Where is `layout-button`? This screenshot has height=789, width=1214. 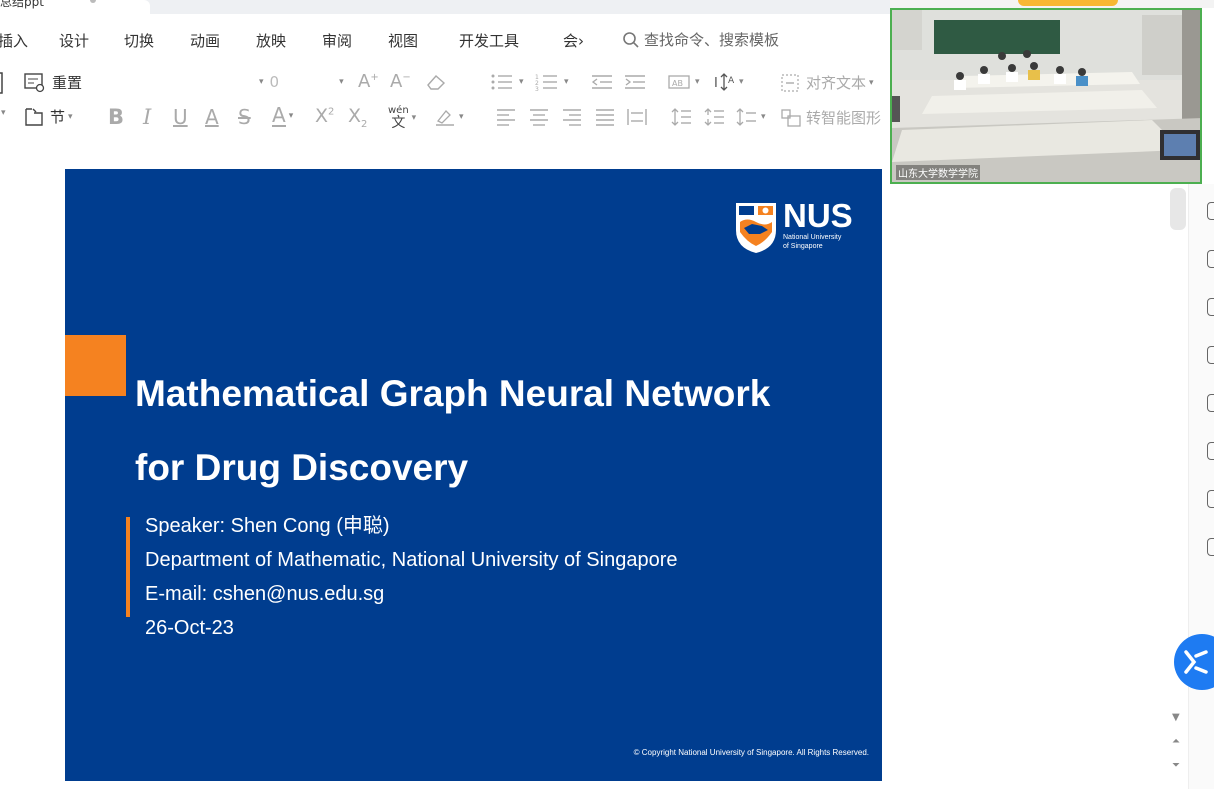
layout-button is located at coordinates (2, 83).